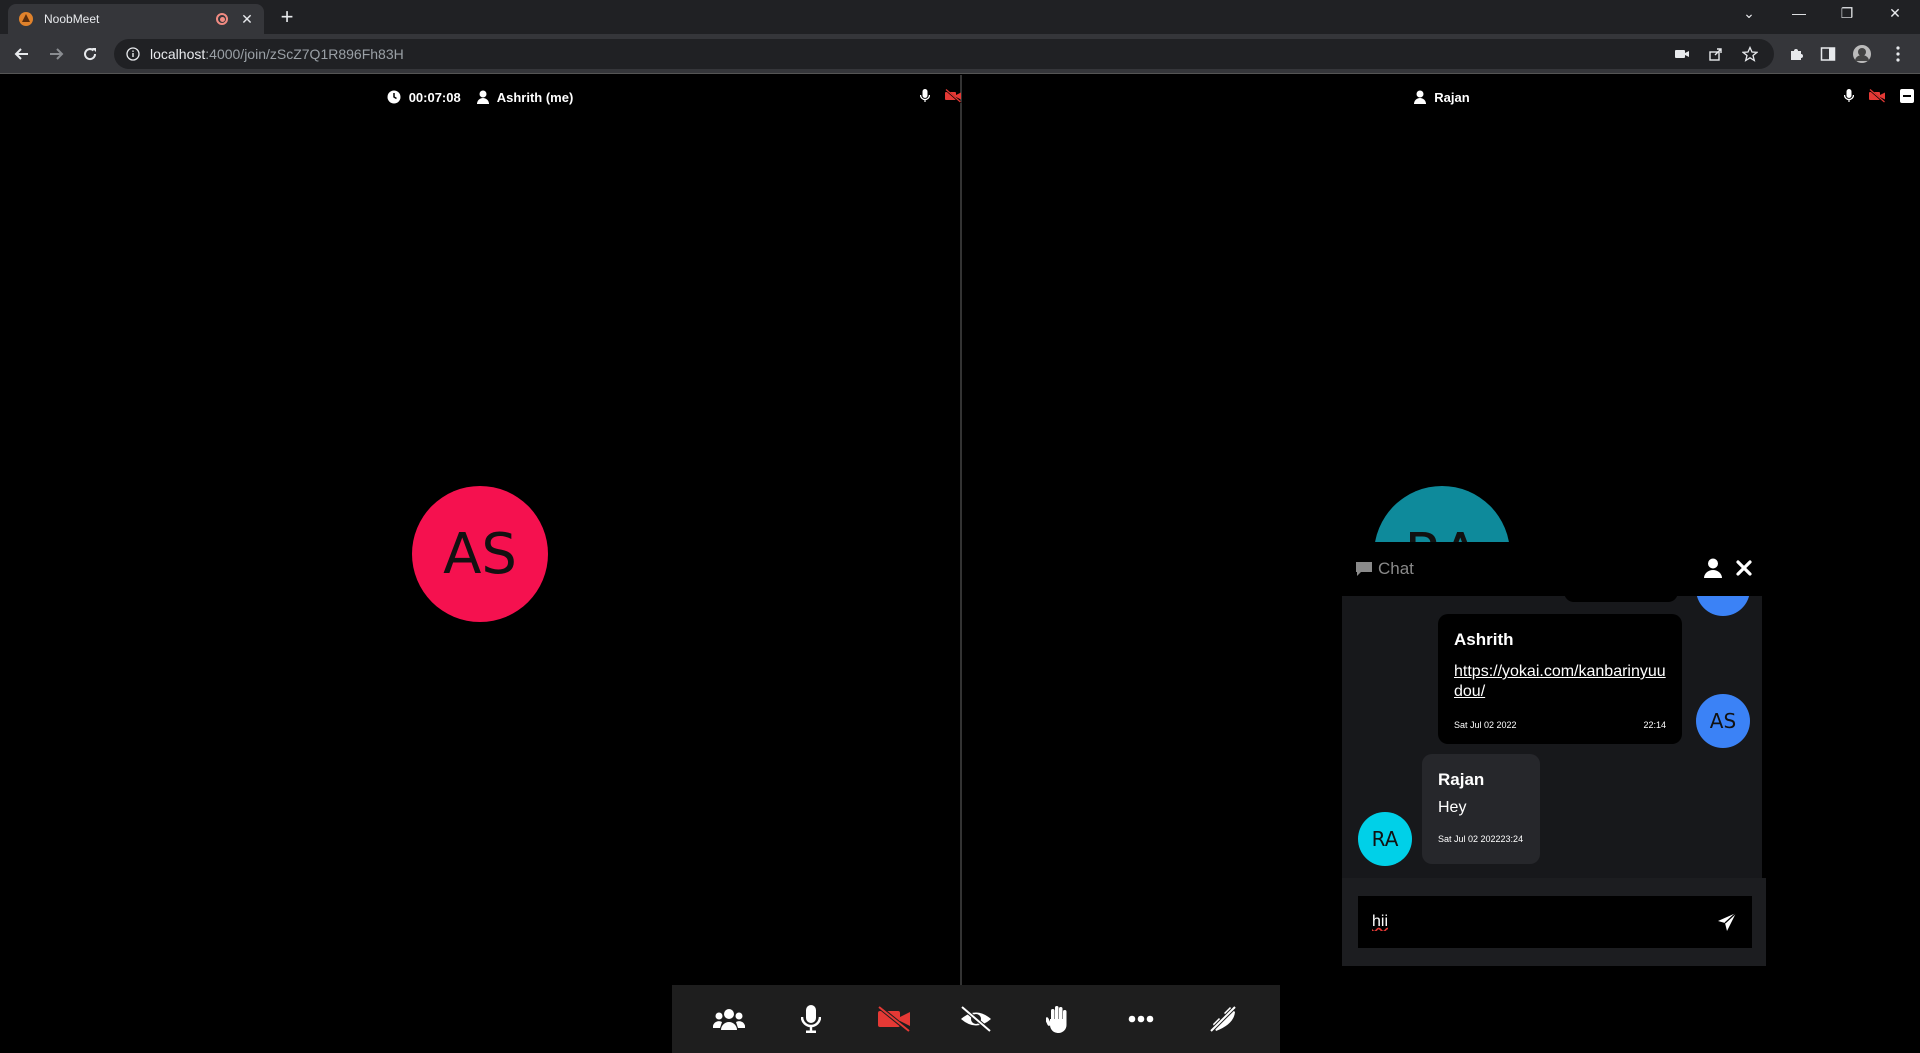 This screenshot has width=1920, height=1053. What do you see at coordinates (1452, 807) in the screenshot?
I see `message-text: Hey` at bounding box center [1452, 807].